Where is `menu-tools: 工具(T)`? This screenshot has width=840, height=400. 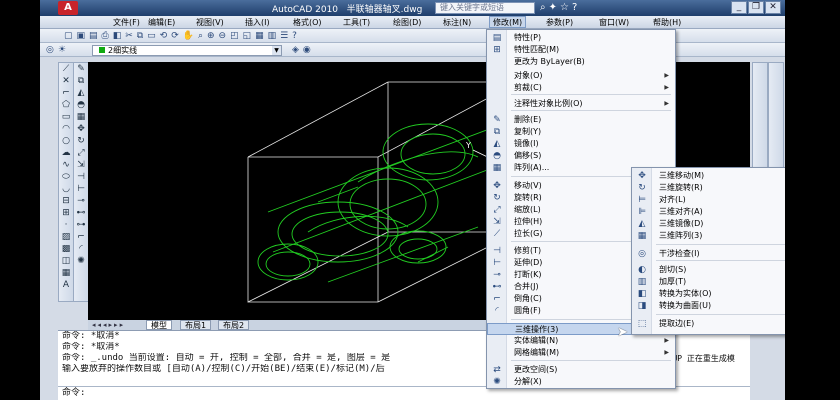
menu-tools: 工具(T) is located at coordinates (356, 22).